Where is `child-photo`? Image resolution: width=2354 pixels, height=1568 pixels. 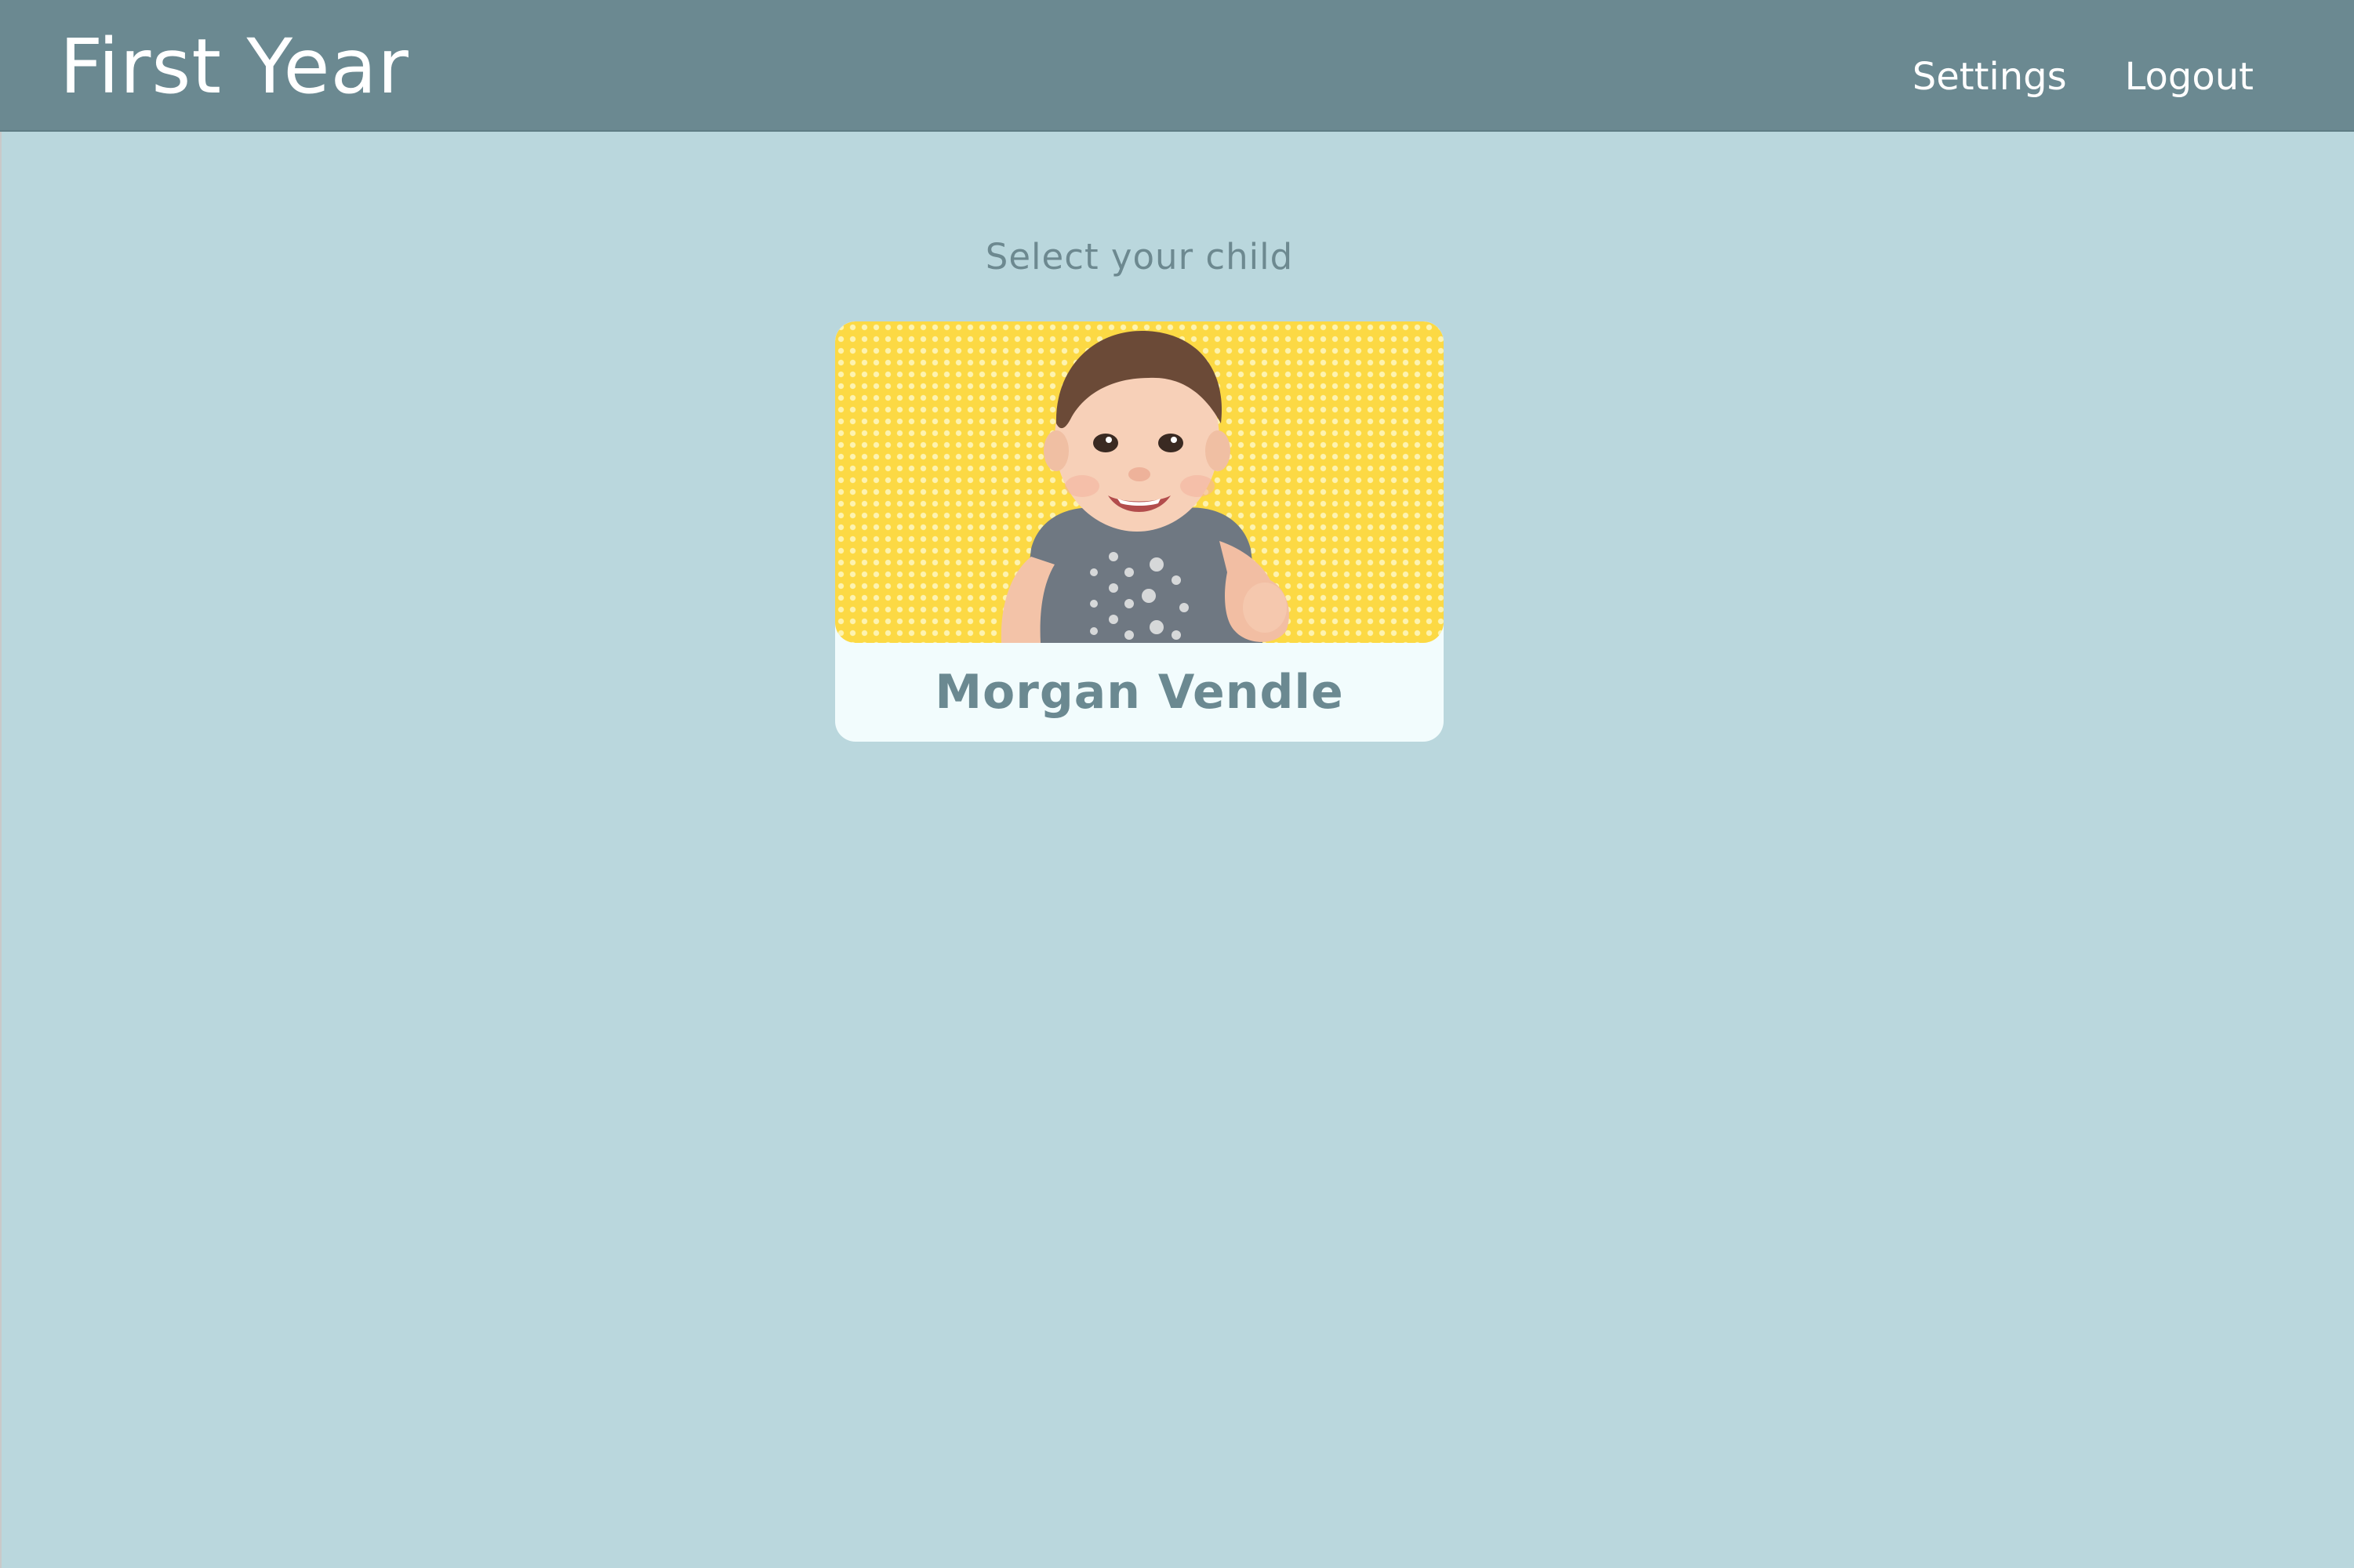 child-photo is located at coordinates (1139, 482).